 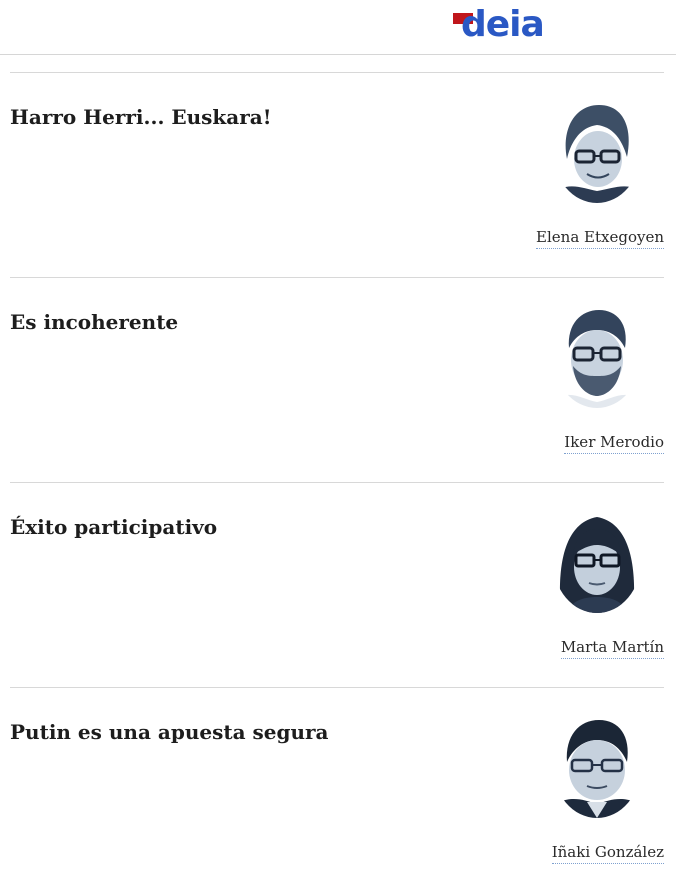 What do you see at coordinates (338, 27) in the screenshot?
I see `site-header: deia` at bounding box center [338, 27].